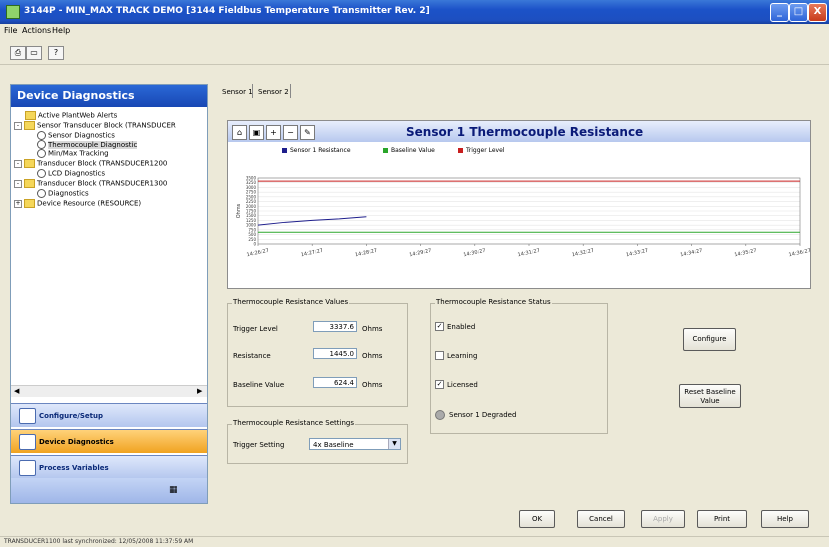 The width and height of the screenshot is (829, 547). I want to click on x-tick-label: 14:30:27, so click(474, 253).